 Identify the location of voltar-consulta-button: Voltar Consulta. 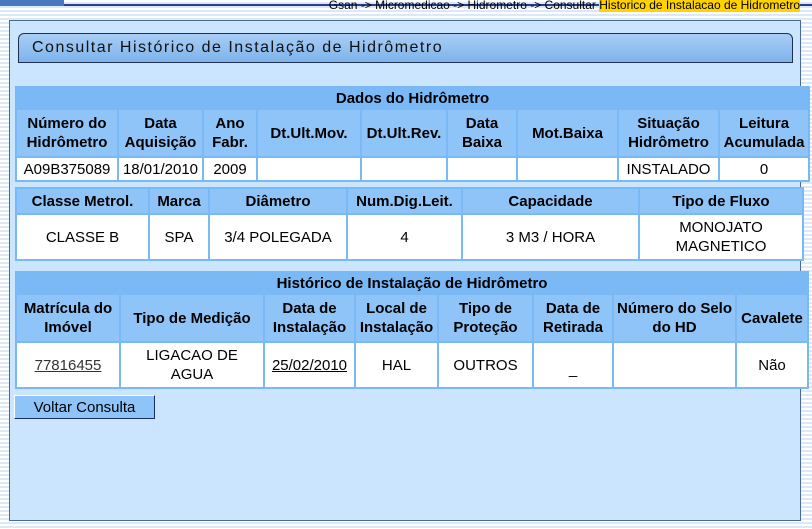
(84, 407).